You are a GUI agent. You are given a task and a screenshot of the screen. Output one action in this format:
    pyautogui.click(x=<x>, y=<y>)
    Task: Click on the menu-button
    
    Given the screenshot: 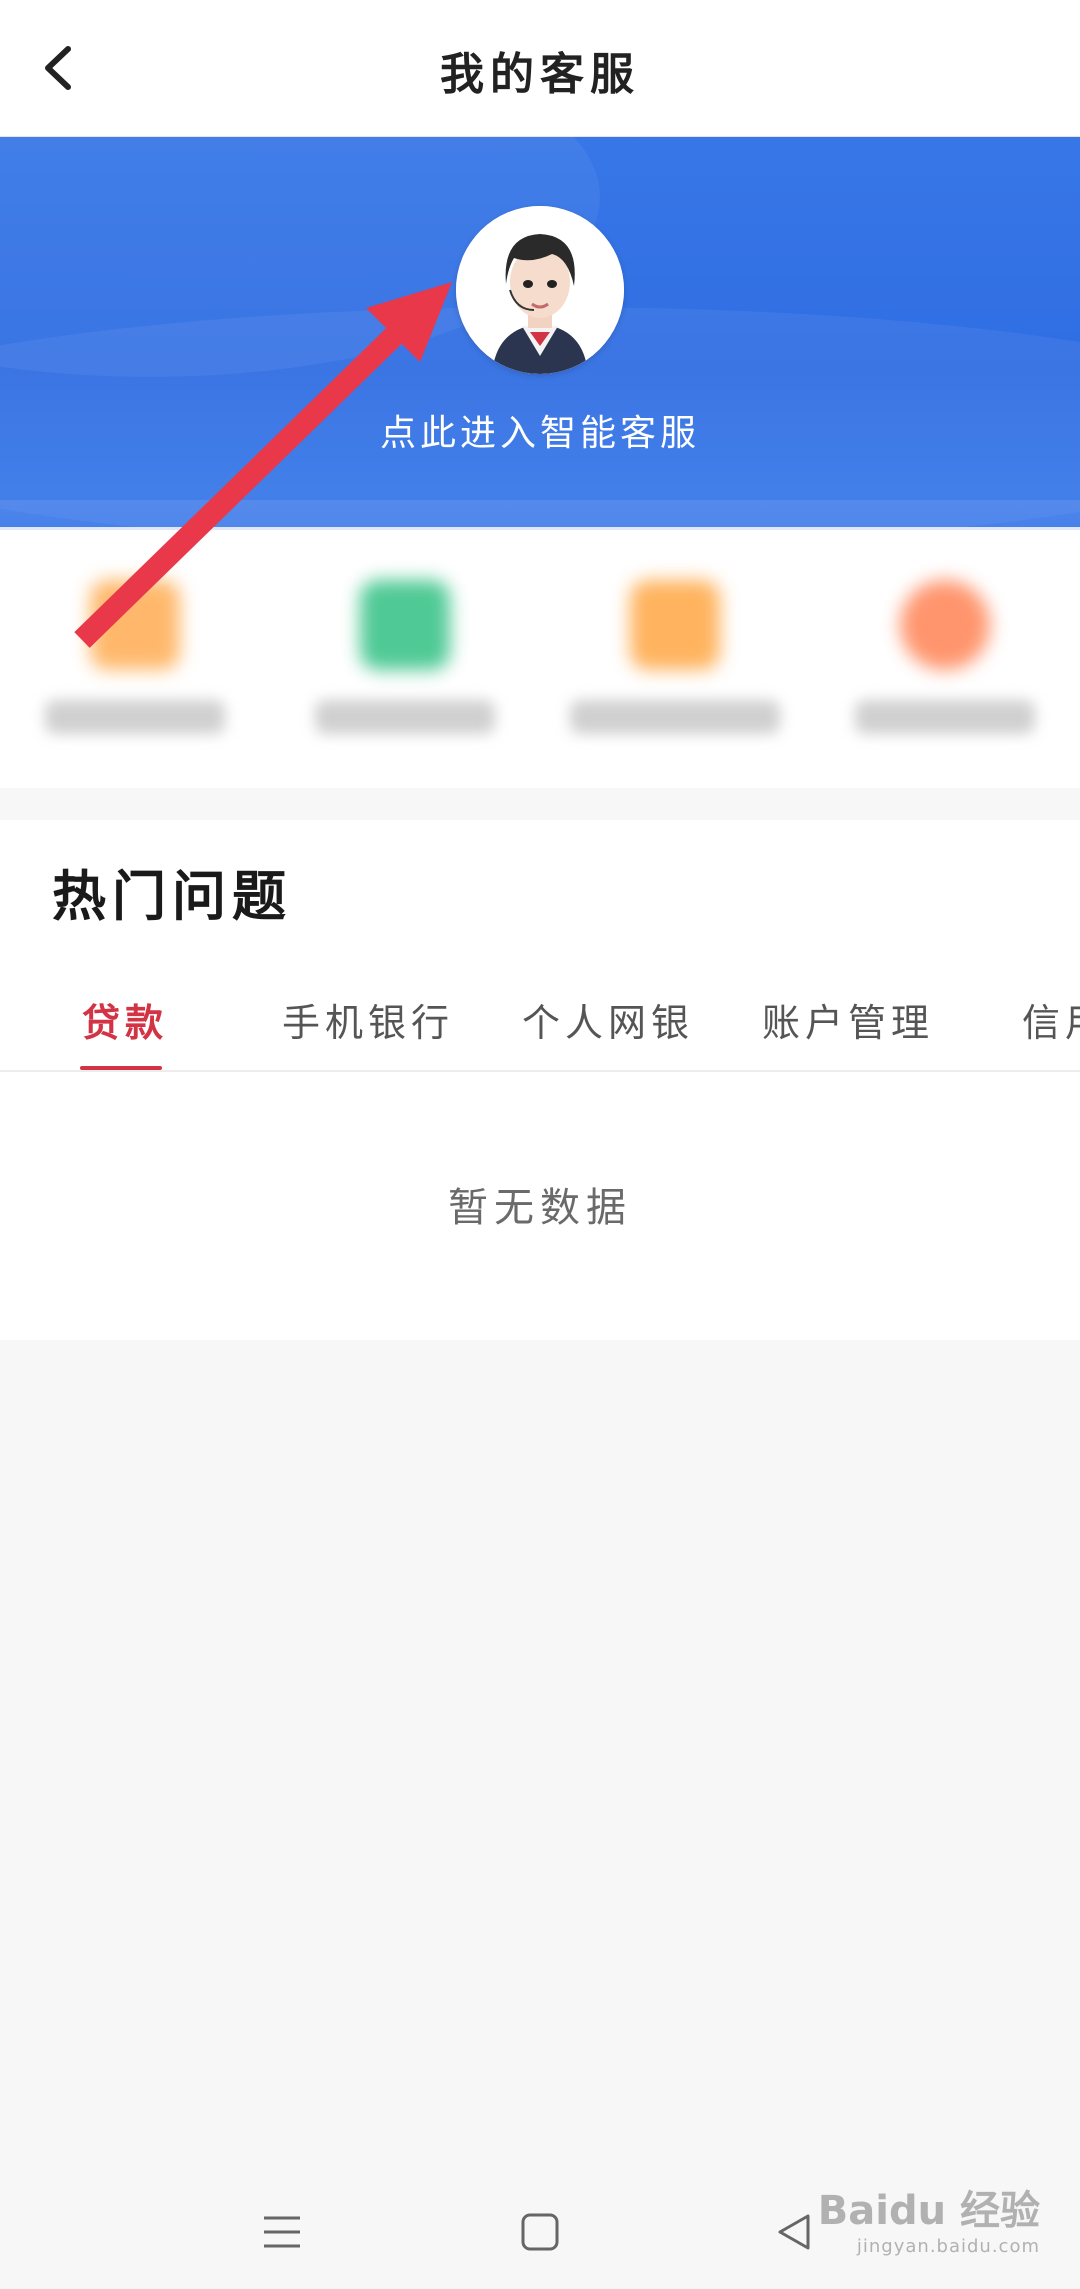 What is the action you would take?
    pyautogui.click(x=282, y=2232)
    